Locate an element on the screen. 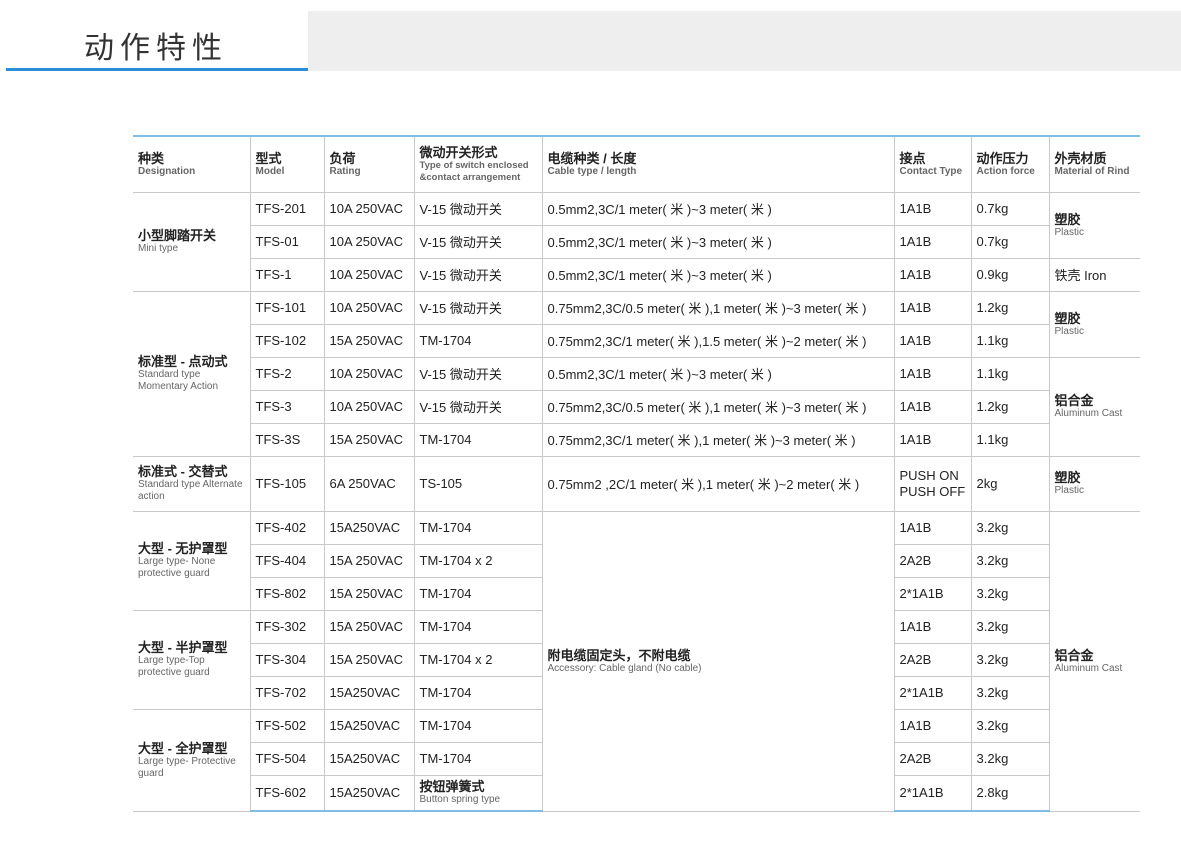 The height and width of the screenshot is (843, 1181). model-cell: TFS-3 is located at coordinates (287, 406).